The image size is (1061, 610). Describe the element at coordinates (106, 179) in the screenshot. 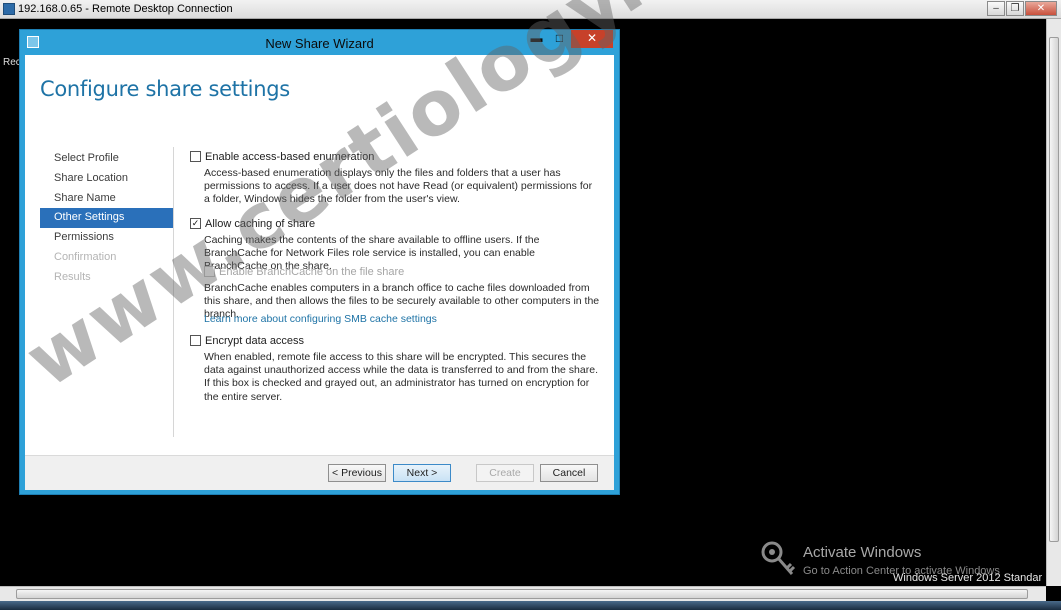

I see `nav-step-share-location: Share Location` at that location.